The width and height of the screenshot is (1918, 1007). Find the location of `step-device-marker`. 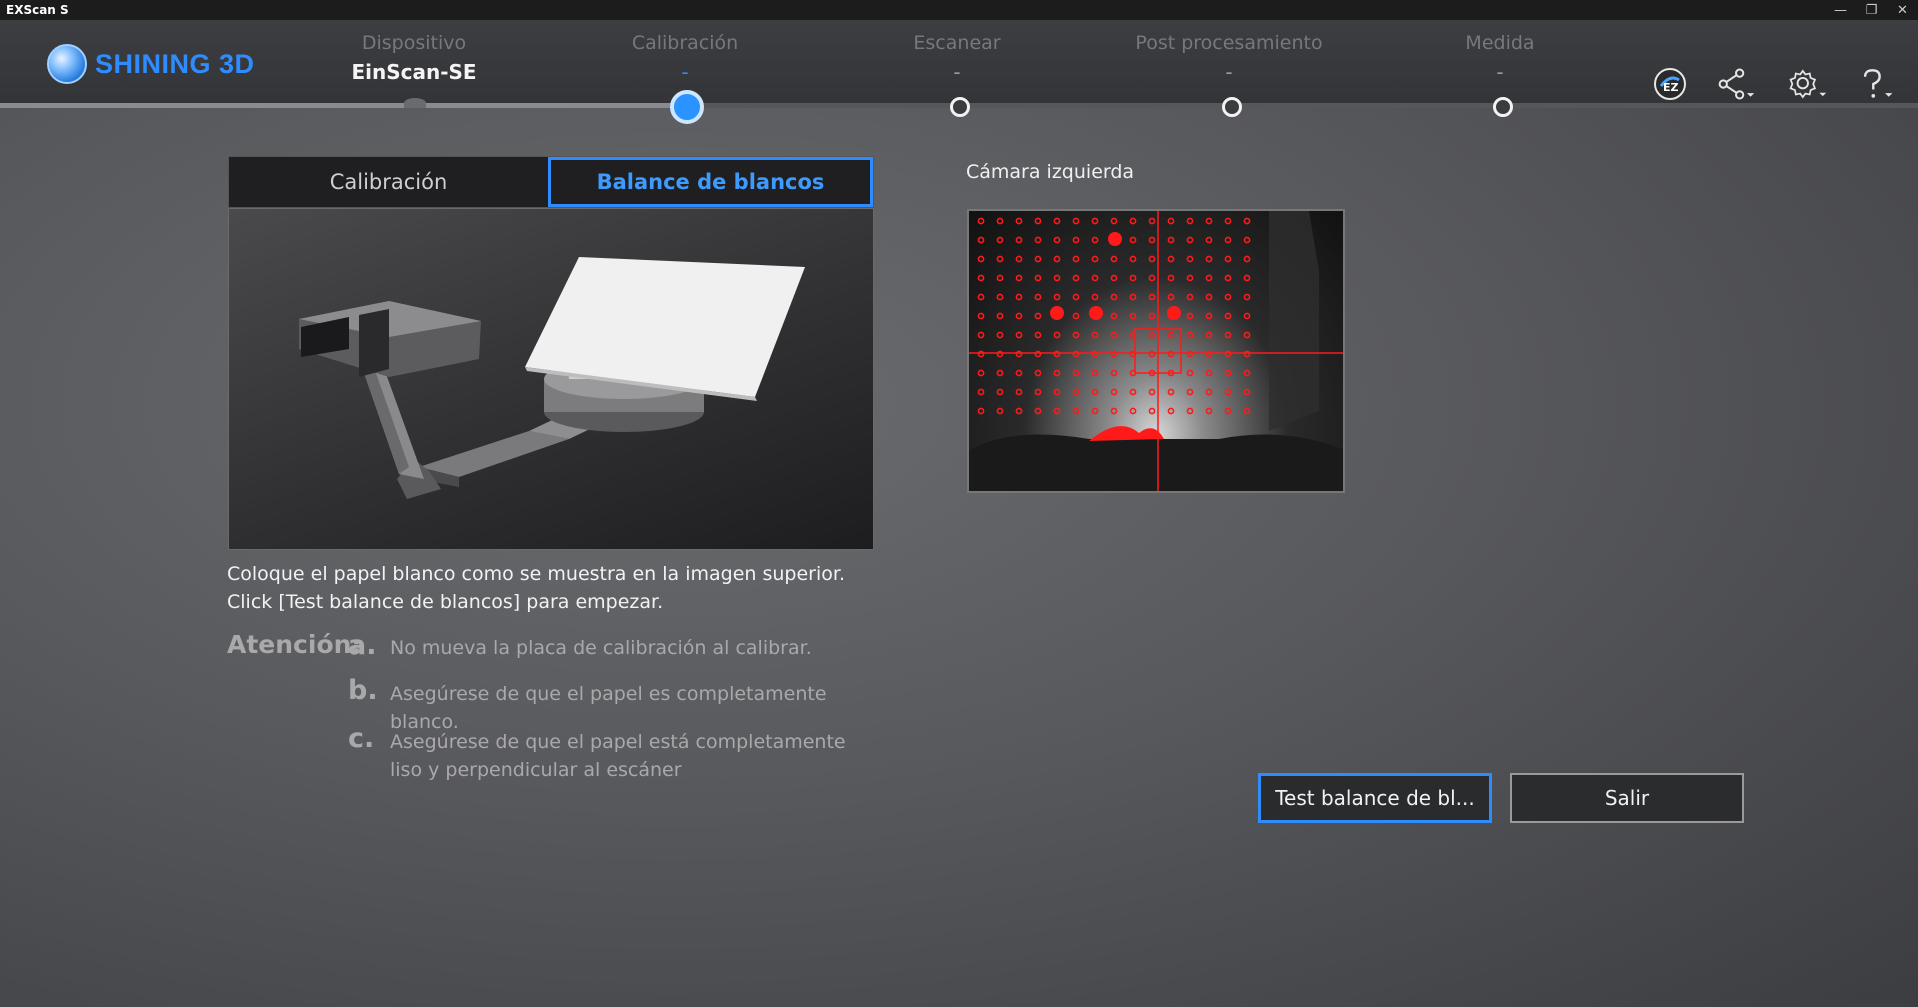

step-device-marker is located at coordinates (415, 103).